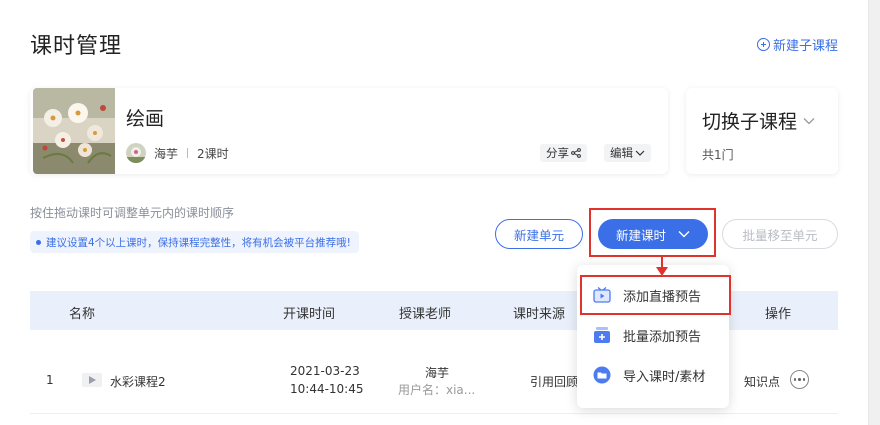 This screenshot has width=880, height=425. What do you see at coordinates (437, 373) in the screenshot?
I see `row-teacher-name: 海芋` at bounding box center [437, 373].